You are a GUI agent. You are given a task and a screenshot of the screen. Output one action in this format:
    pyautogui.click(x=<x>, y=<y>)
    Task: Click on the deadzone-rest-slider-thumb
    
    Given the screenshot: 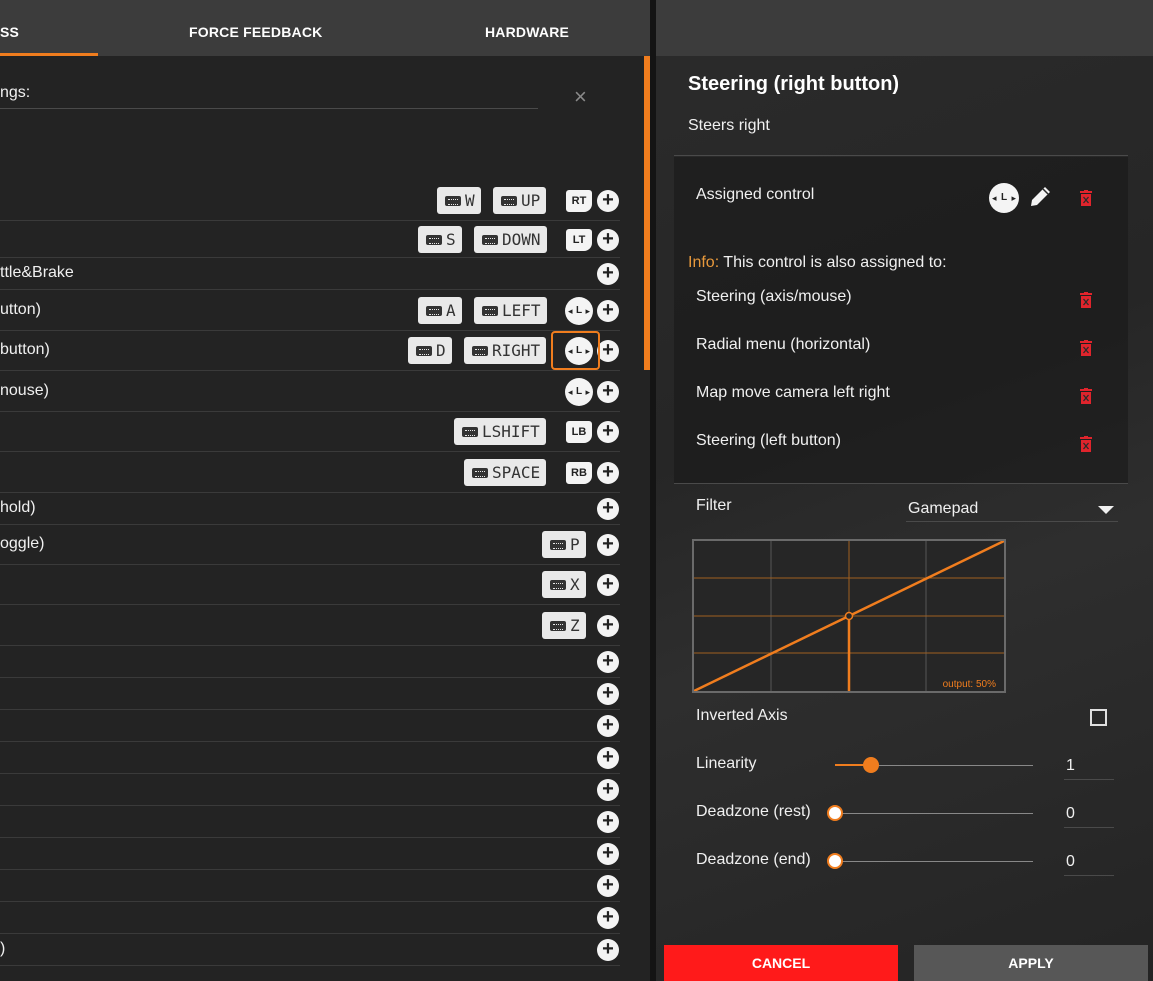 What is the action you would take?
    pyautogui.click(x=835, y=813)
    